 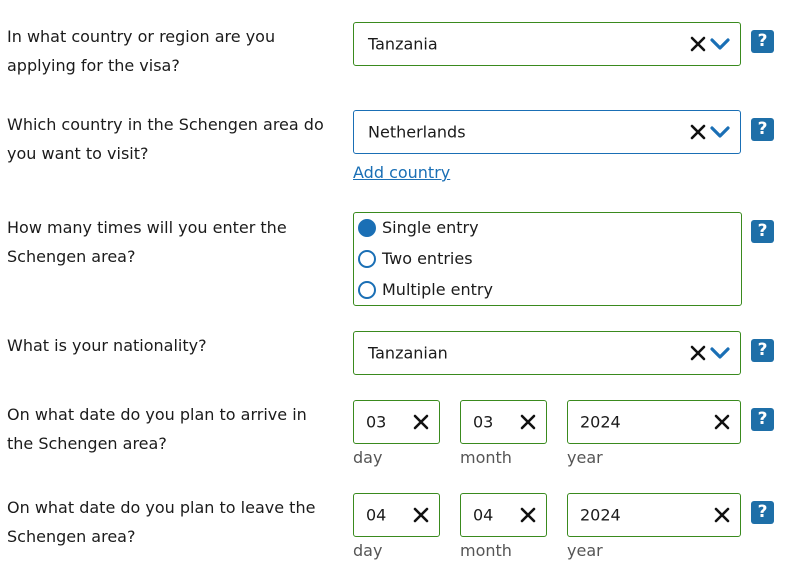 What do you see at coordinates (483, 422) in the screenshot?
I see `arrival-month-value: 03` at bounding box center [483, 422].